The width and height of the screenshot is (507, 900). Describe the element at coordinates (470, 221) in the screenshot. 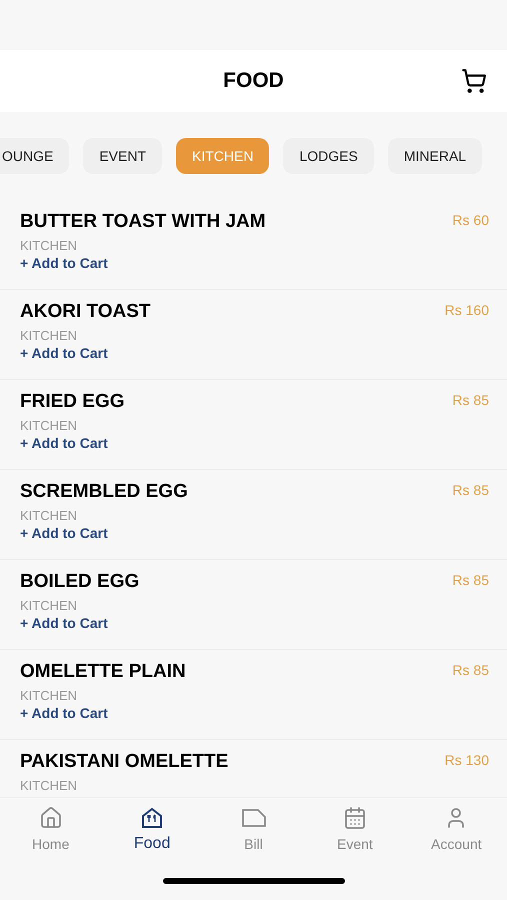

I see `item-price: Rs 60` at that location.